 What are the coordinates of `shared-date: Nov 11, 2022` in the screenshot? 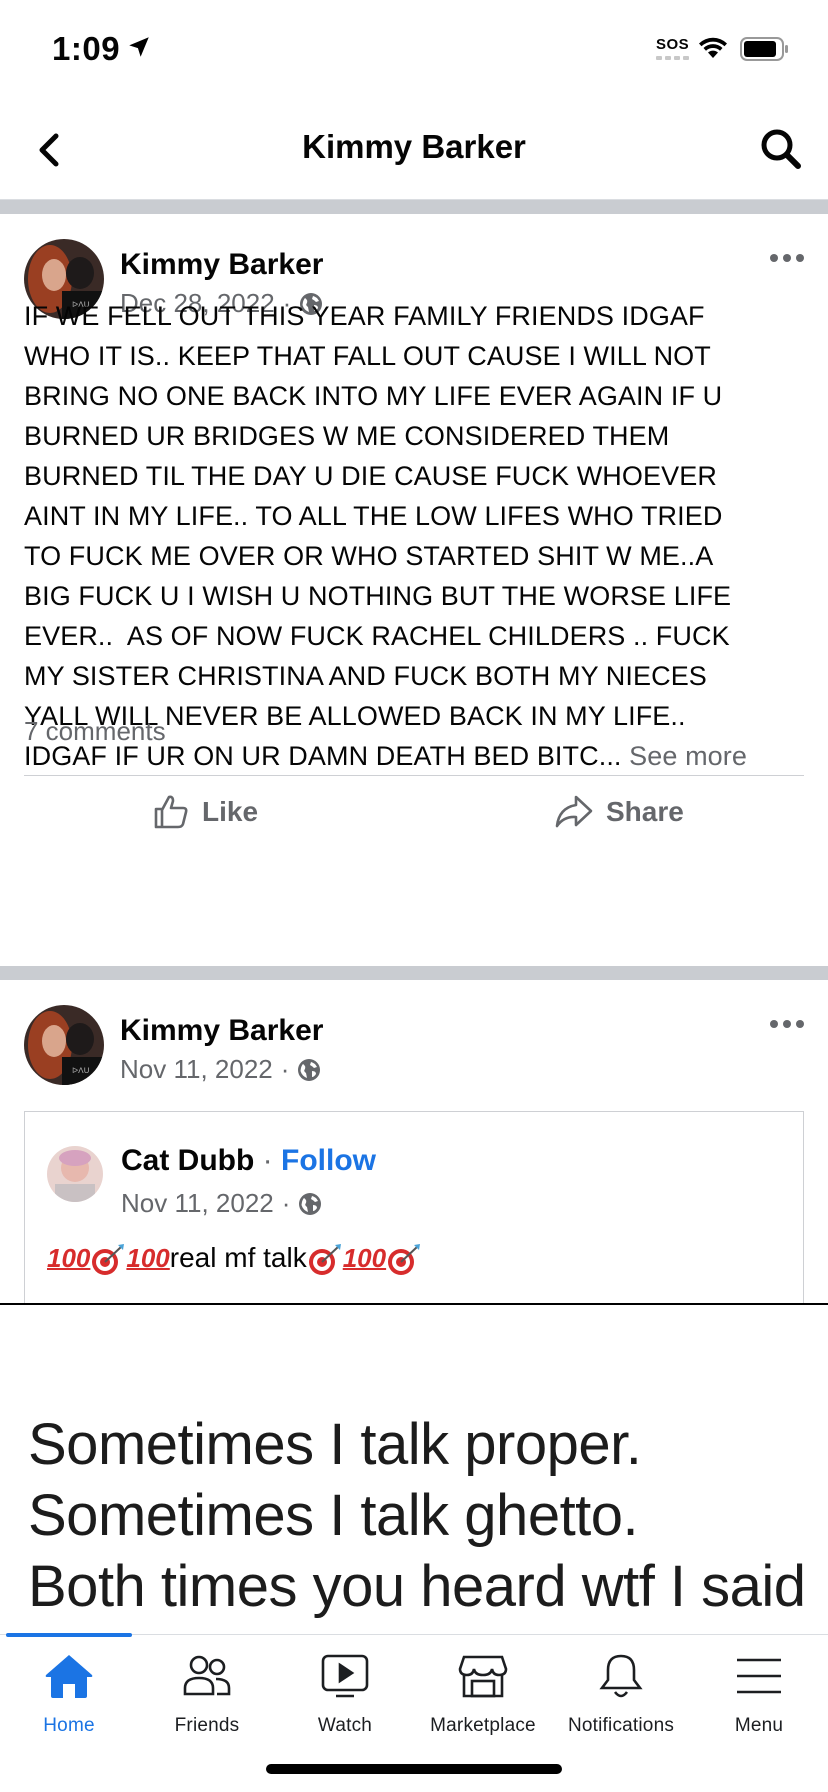 It's located at (197, 1203).